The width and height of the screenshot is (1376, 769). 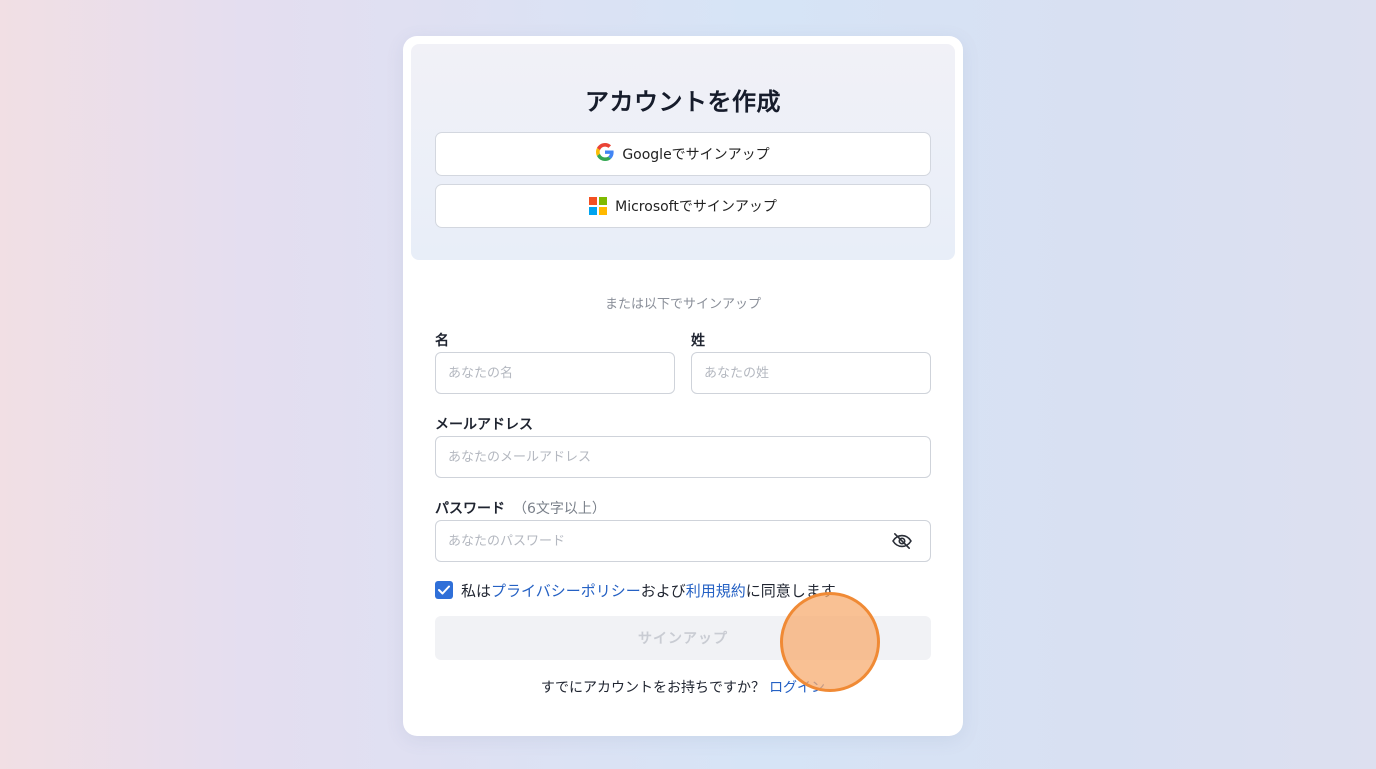 I want to click on divider-text: または以下でサインアップ, so click(x=682, y=304).